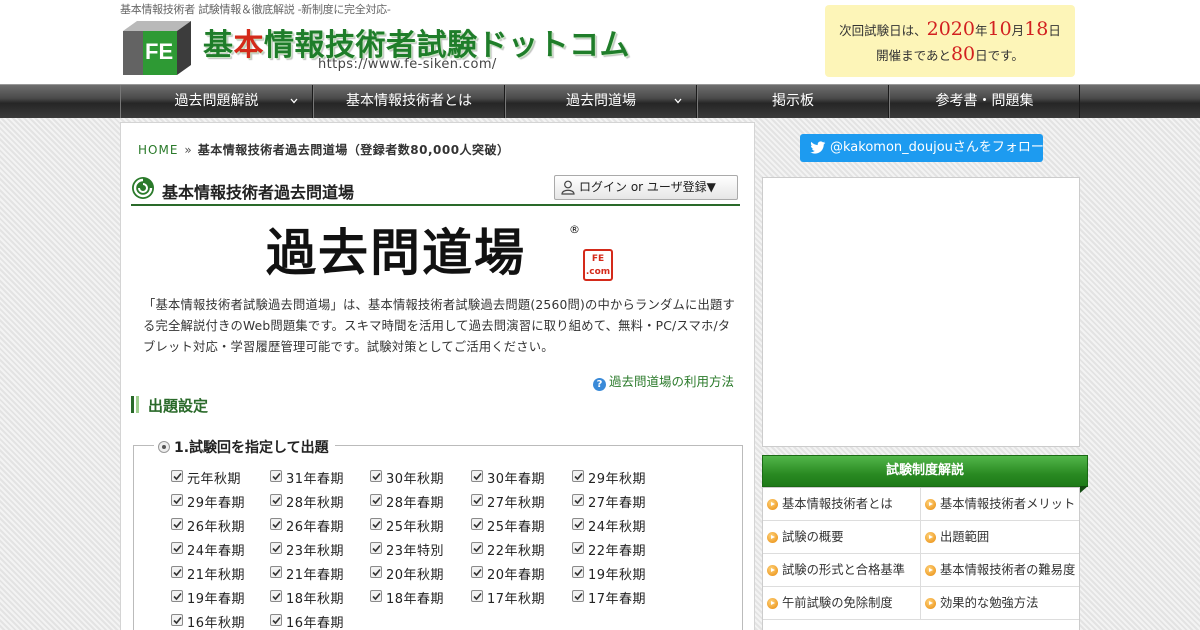 The height and width of the screenshot is (630, 1200). I want to click on site-name-accent: 本, so click(248, 45).